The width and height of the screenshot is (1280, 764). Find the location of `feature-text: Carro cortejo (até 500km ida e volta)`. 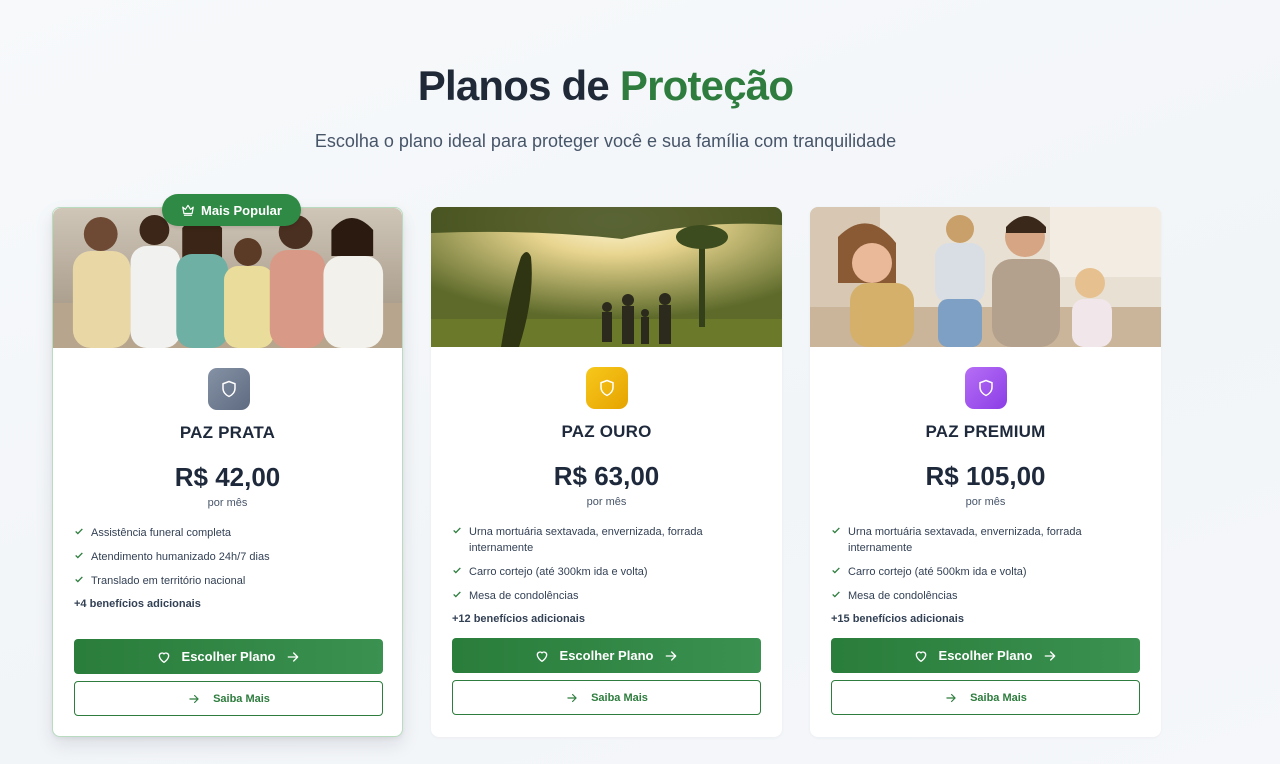

feature-text: Carro cortejo (até 500km ida e volta) is located at coordinates (937, 572).